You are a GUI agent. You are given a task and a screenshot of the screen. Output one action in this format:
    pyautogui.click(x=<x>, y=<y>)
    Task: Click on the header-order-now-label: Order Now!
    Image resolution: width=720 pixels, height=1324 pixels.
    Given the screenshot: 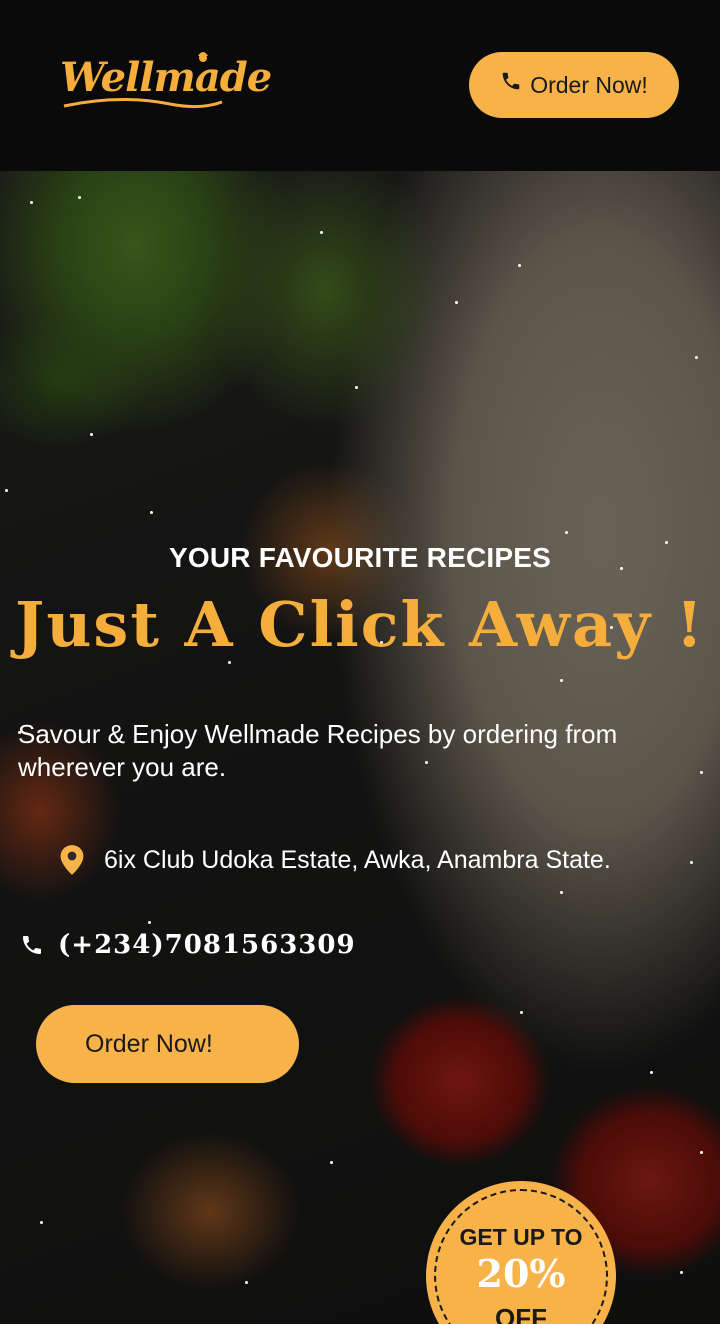 What is the action you would take?
    pyautogui.click(x=589, y=84)
    